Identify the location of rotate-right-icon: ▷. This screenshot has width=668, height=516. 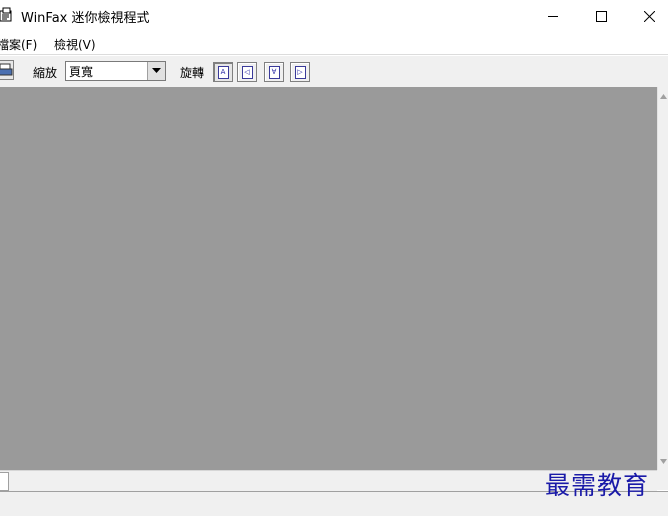
(300, 72).